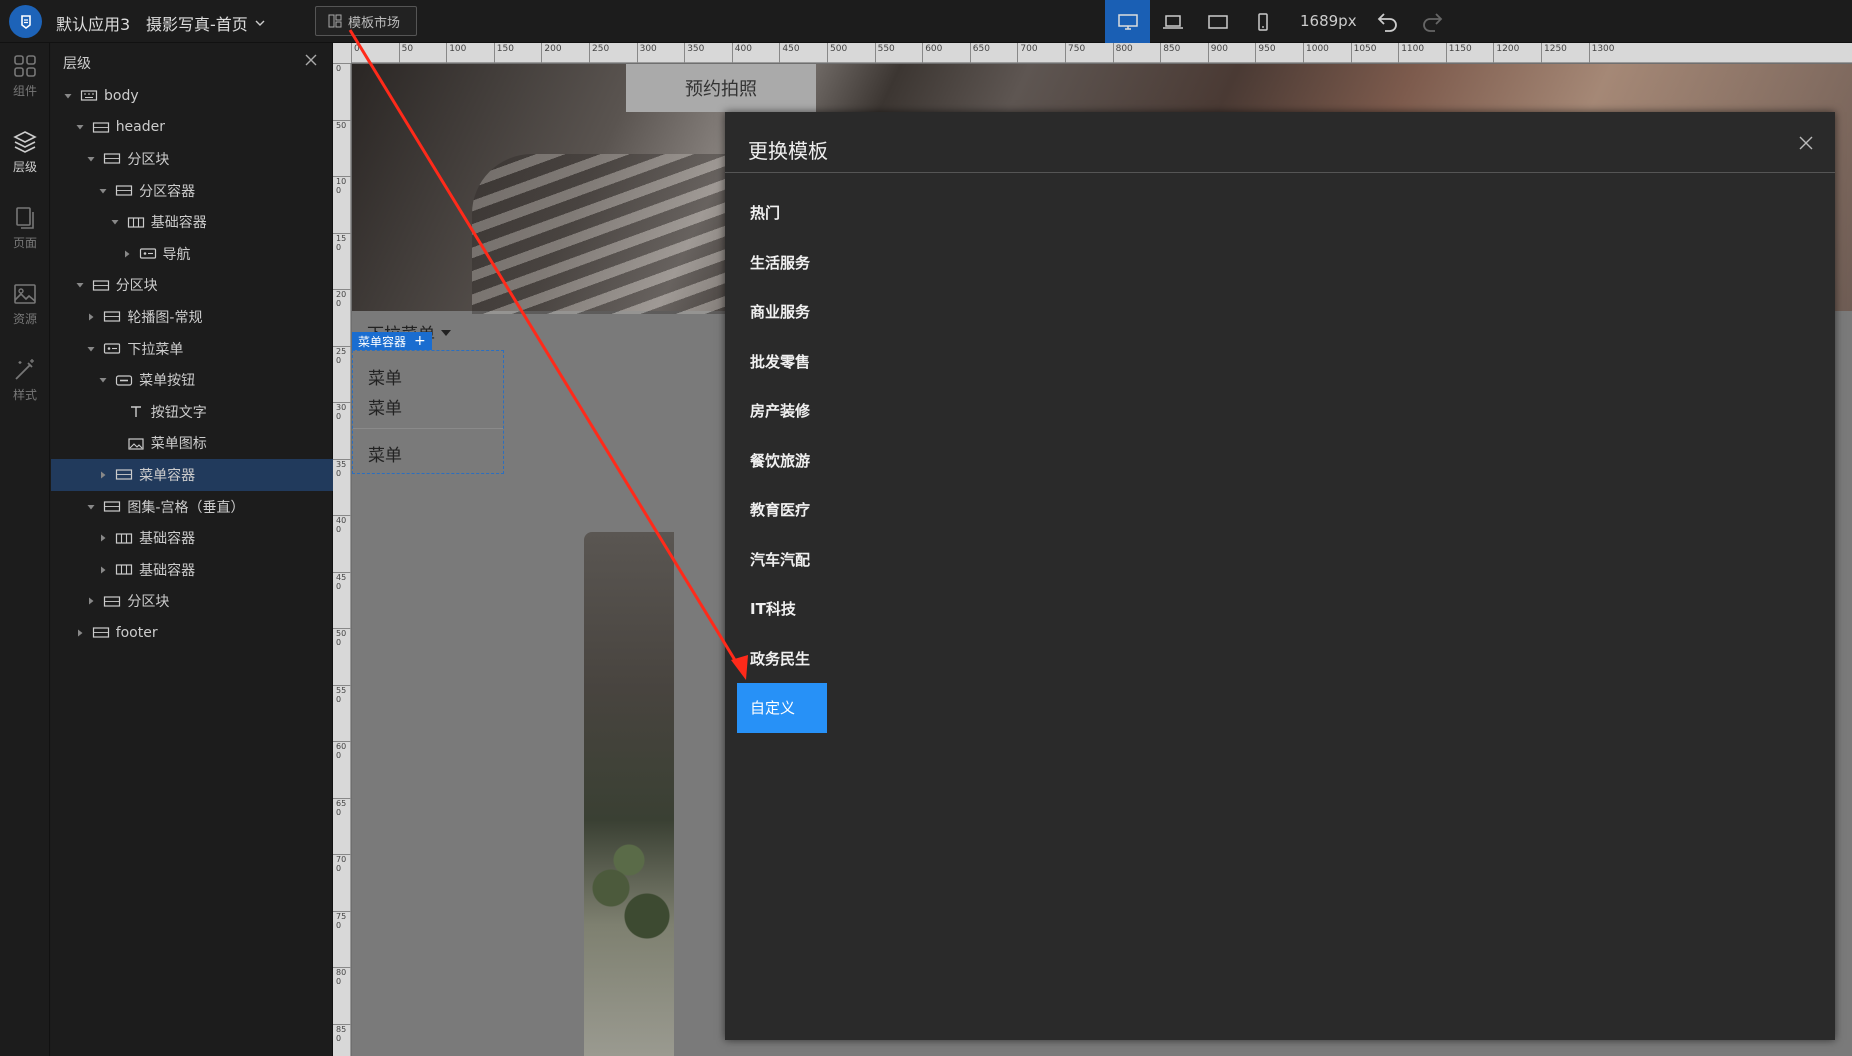  I want to click on menu-container-tag: 菜单容器 +, so click(392, 341).